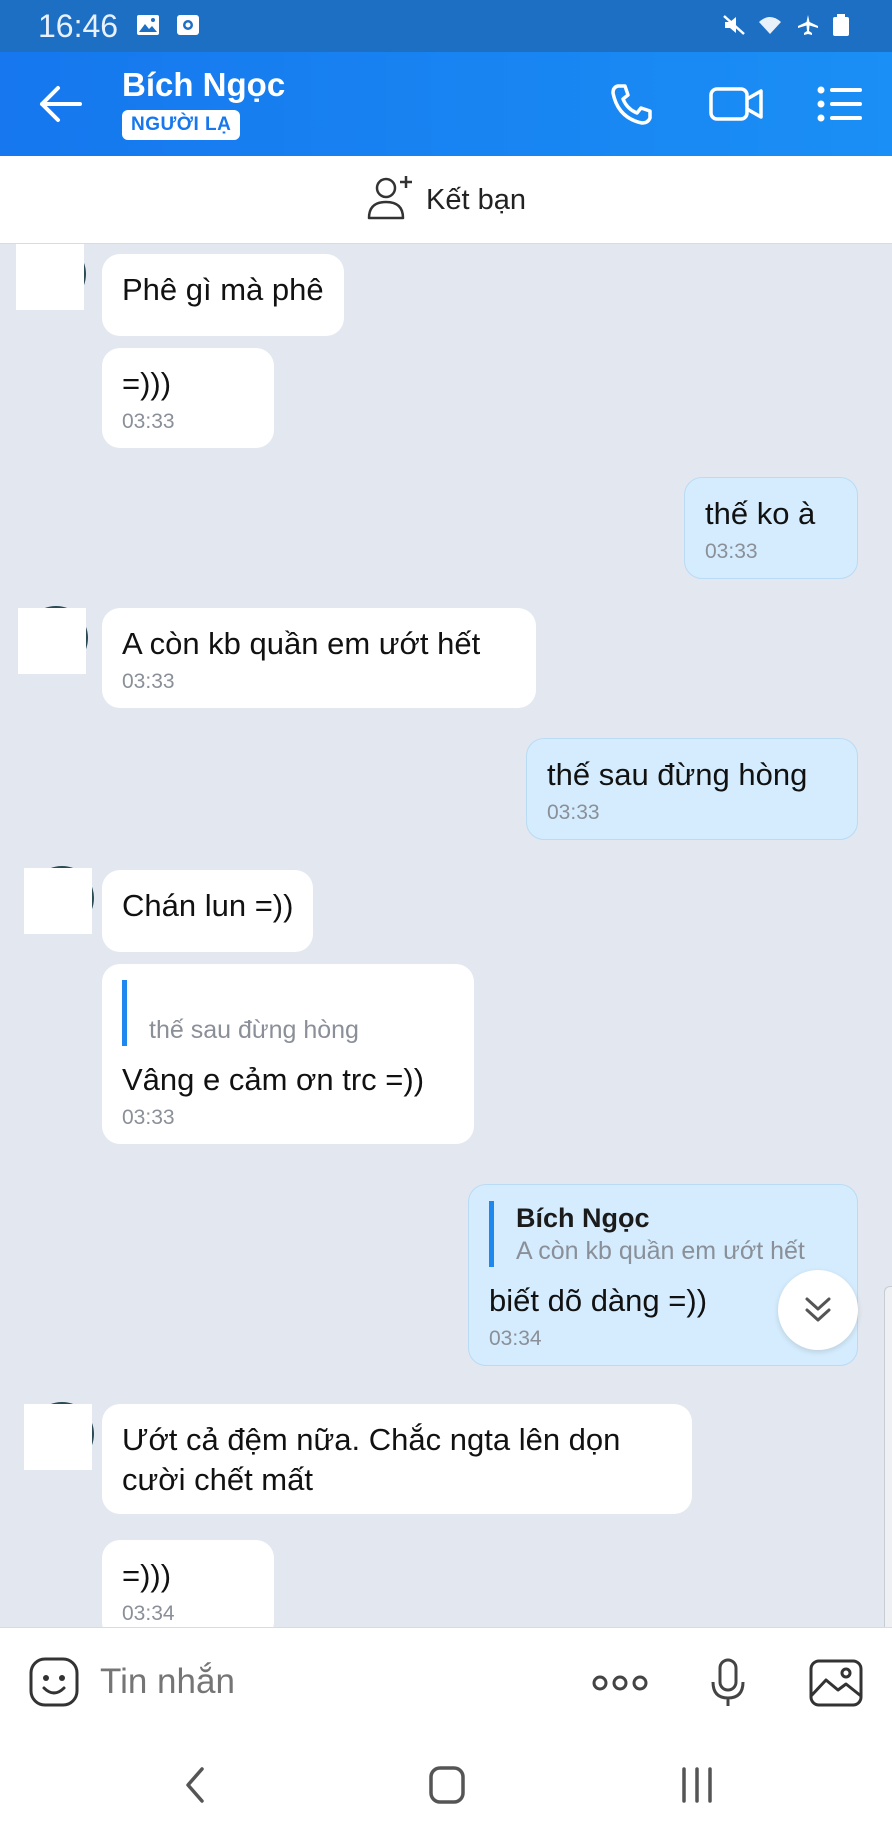 This screenshot has height=1835, width=892. Describe the element at coordinates (446, 26) in the screenshot. I see `status-bar: 16:46` at that location.